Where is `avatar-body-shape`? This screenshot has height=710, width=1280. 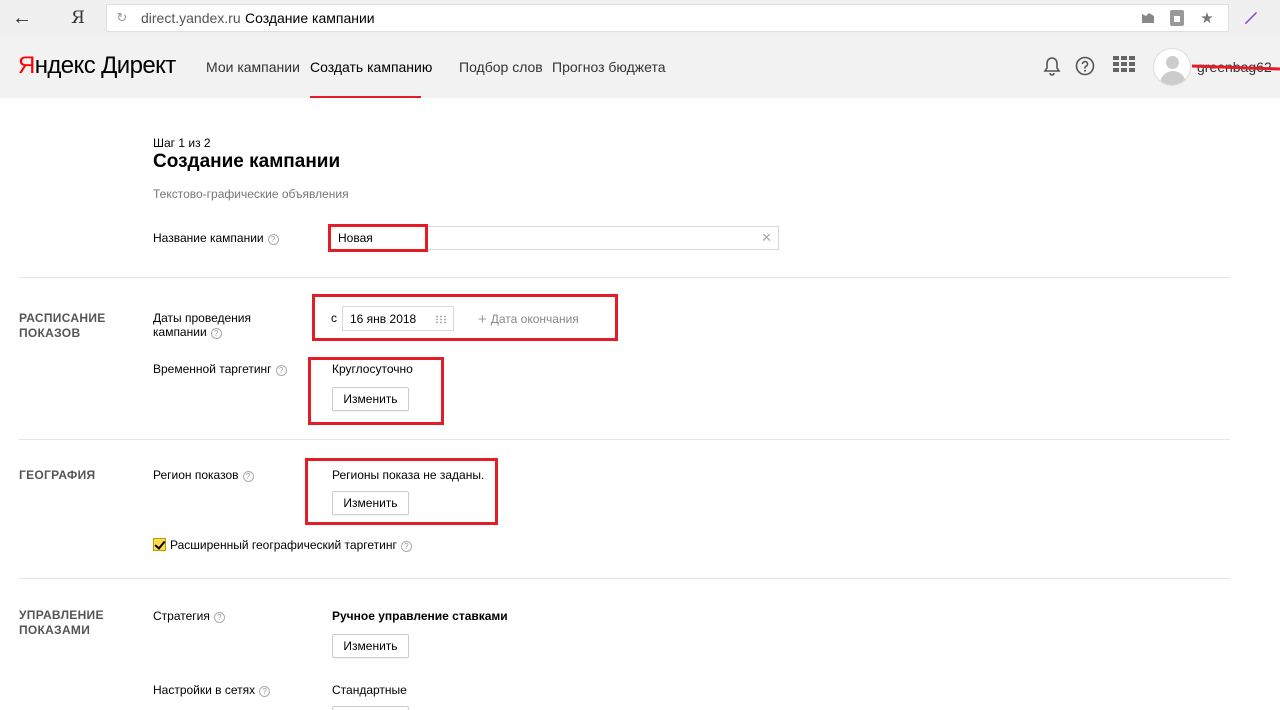
avatar-body-shape is located at coordinates (1173, 78).